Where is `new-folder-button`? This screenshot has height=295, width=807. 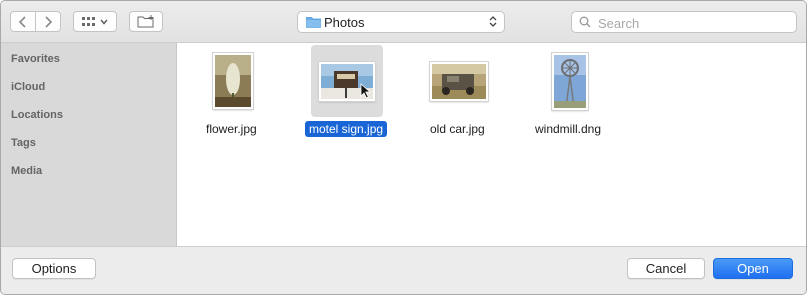
new-folder-button is located at coordinates (146, 21).